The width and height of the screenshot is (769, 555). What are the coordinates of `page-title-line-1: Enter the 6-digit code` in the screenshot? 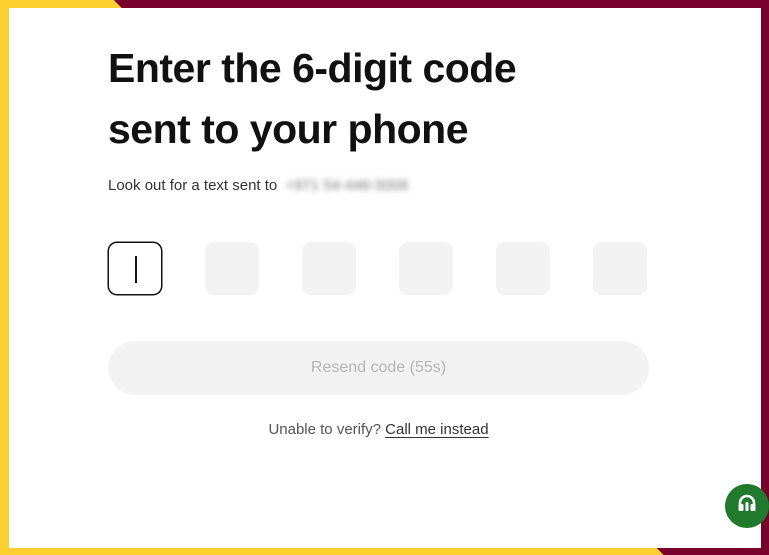 It's located at (312, 68).